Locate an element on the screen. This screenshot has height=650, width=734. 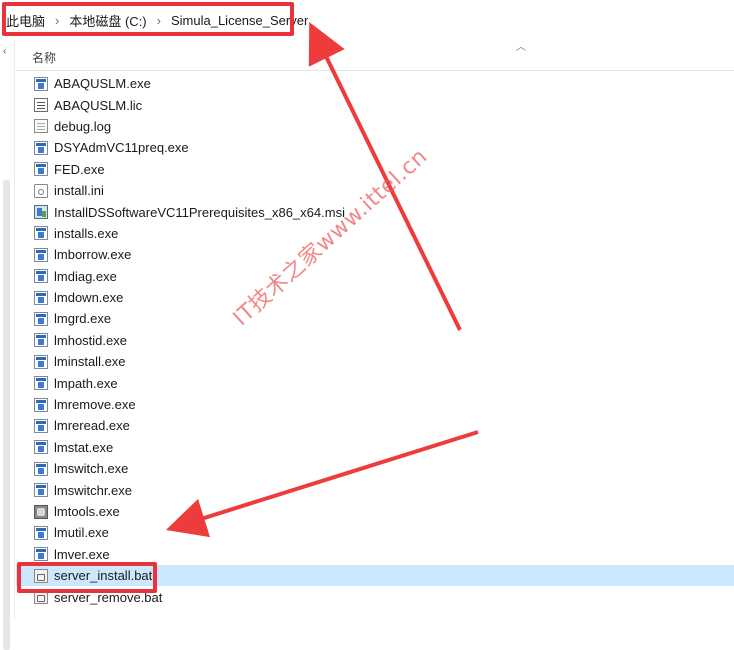
msi-installer-icon is located at coordinates (41, 212).